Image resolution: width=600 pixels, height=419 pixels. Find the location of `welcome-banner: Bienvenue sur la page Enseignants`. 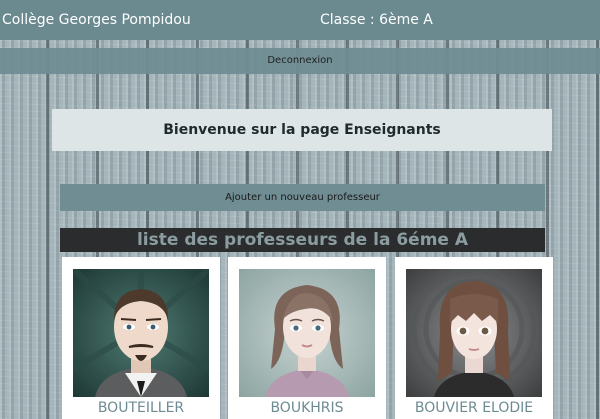

welcome-banner: Bienvenue sur la page Enseignants is located at coordinates (302, 130).